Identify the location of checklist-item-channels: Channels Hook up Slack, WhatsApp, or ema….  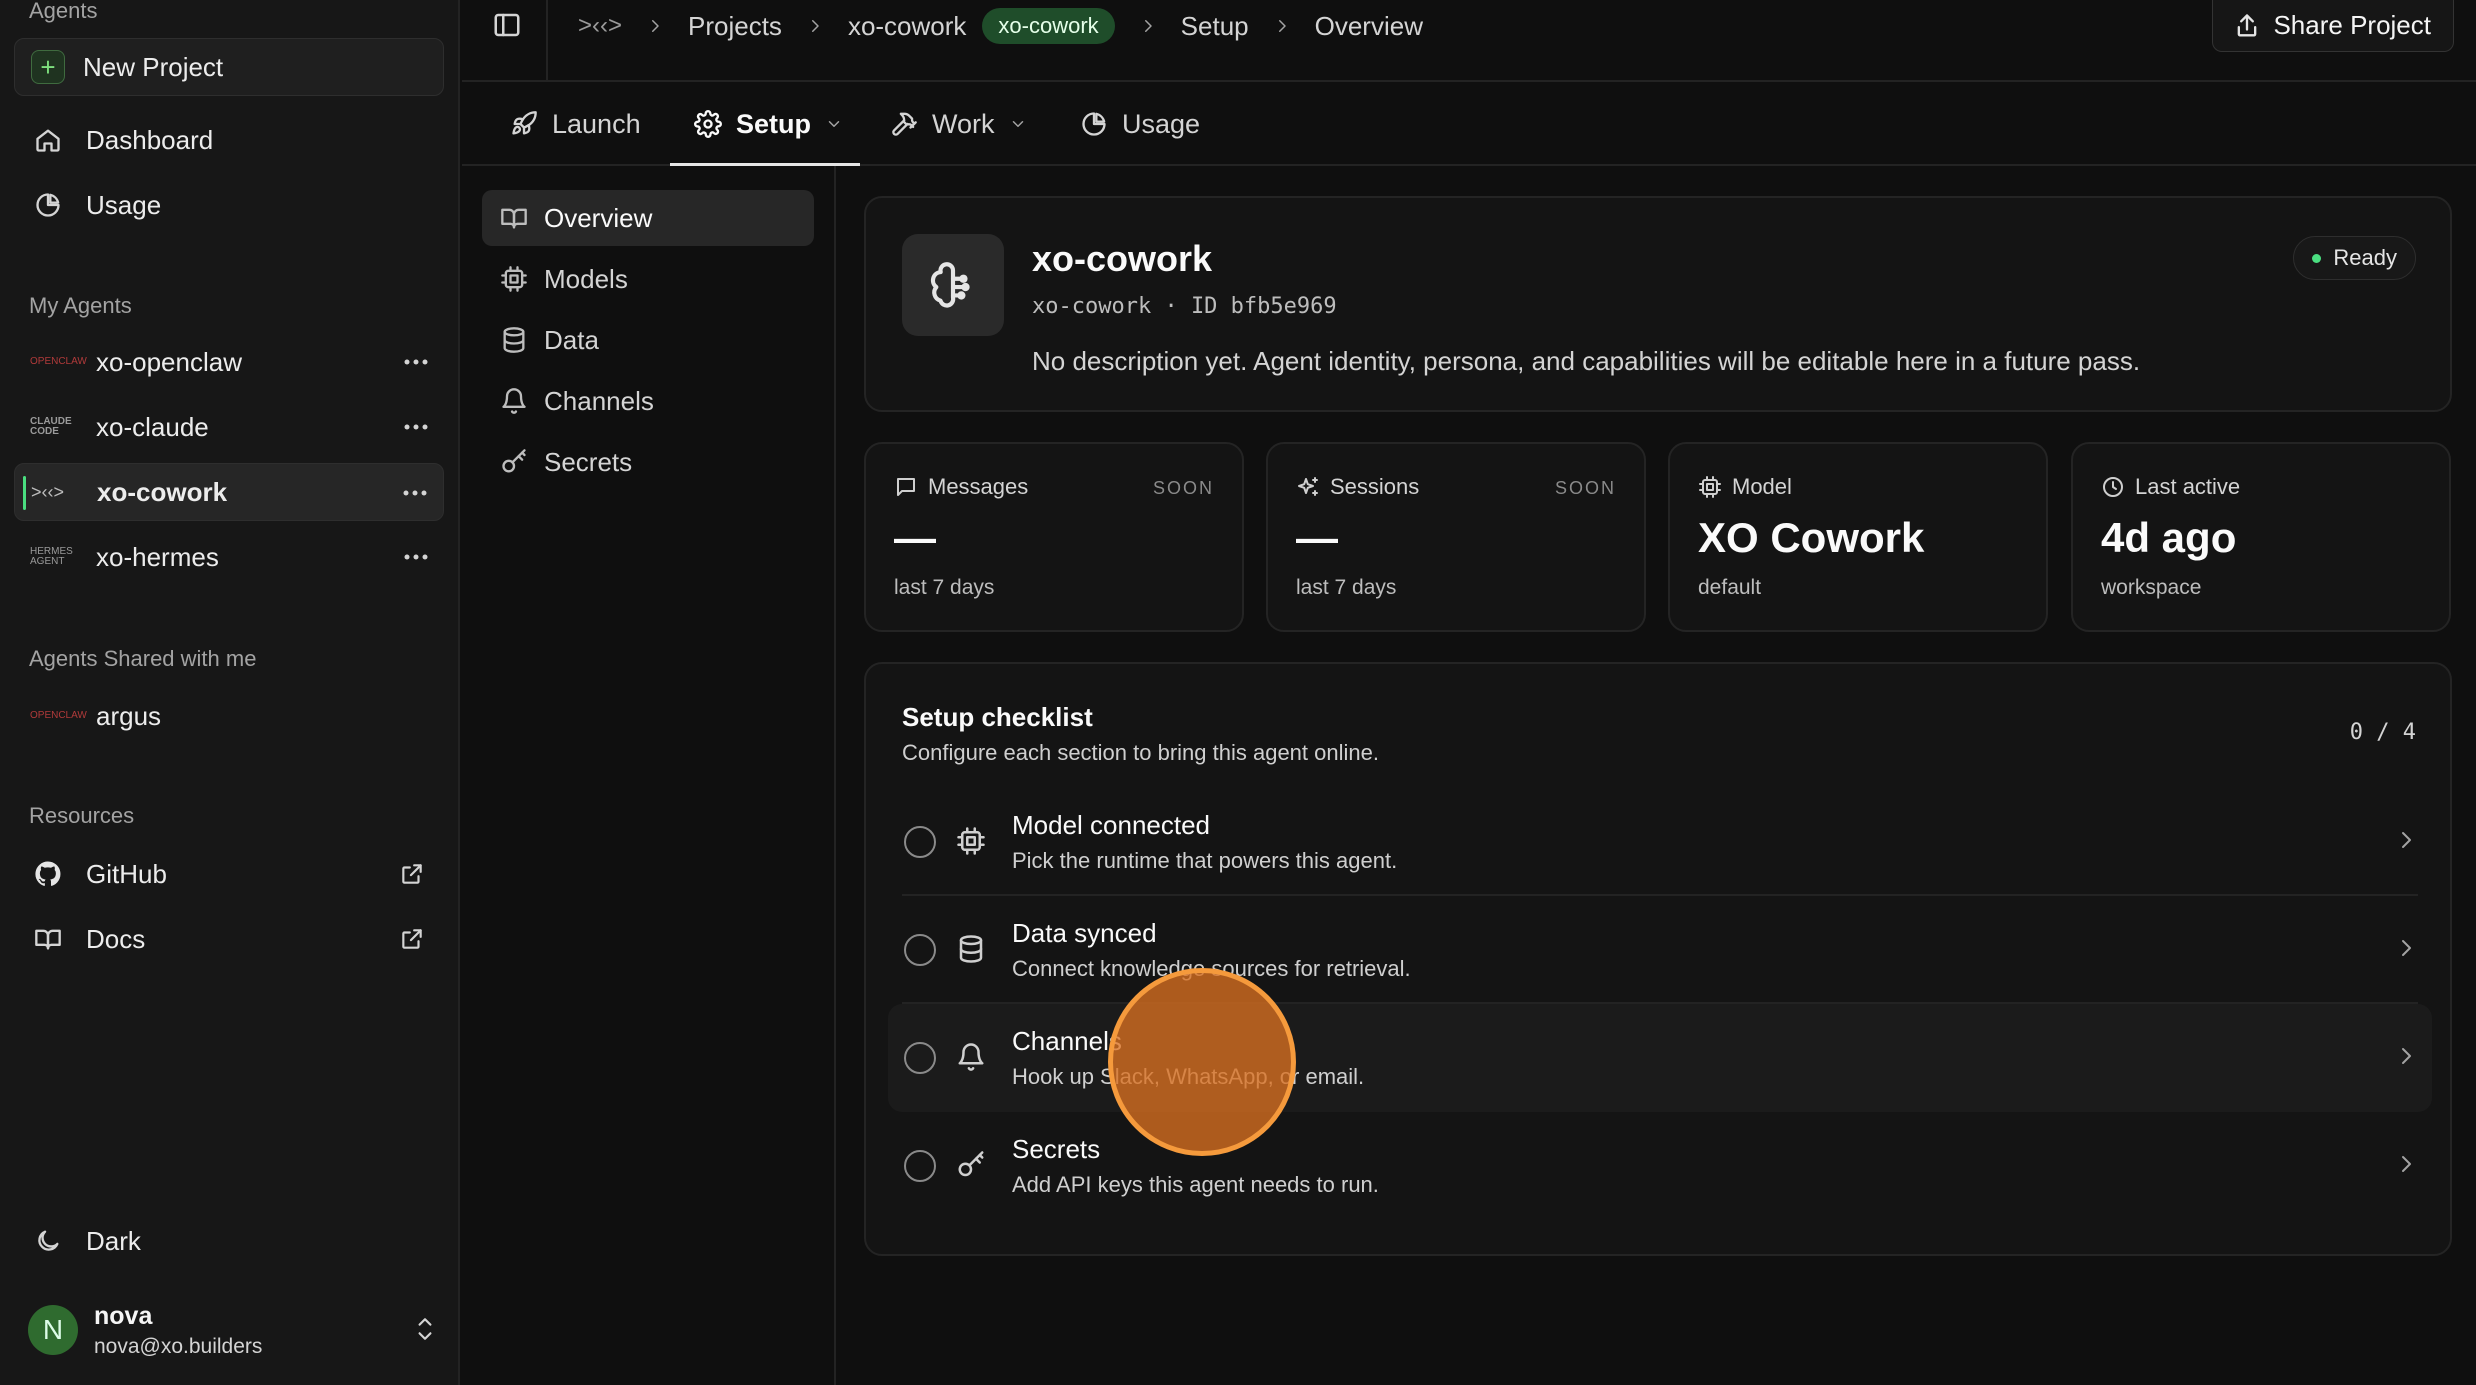
(1660, 1058).